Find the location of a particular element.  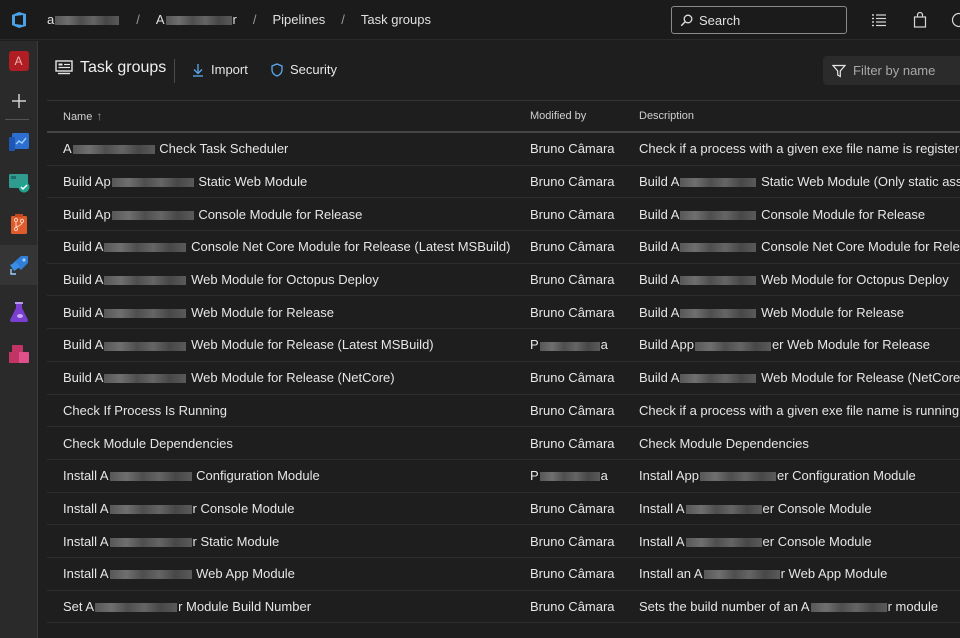

search-icon is located at coordinates (686, 20).